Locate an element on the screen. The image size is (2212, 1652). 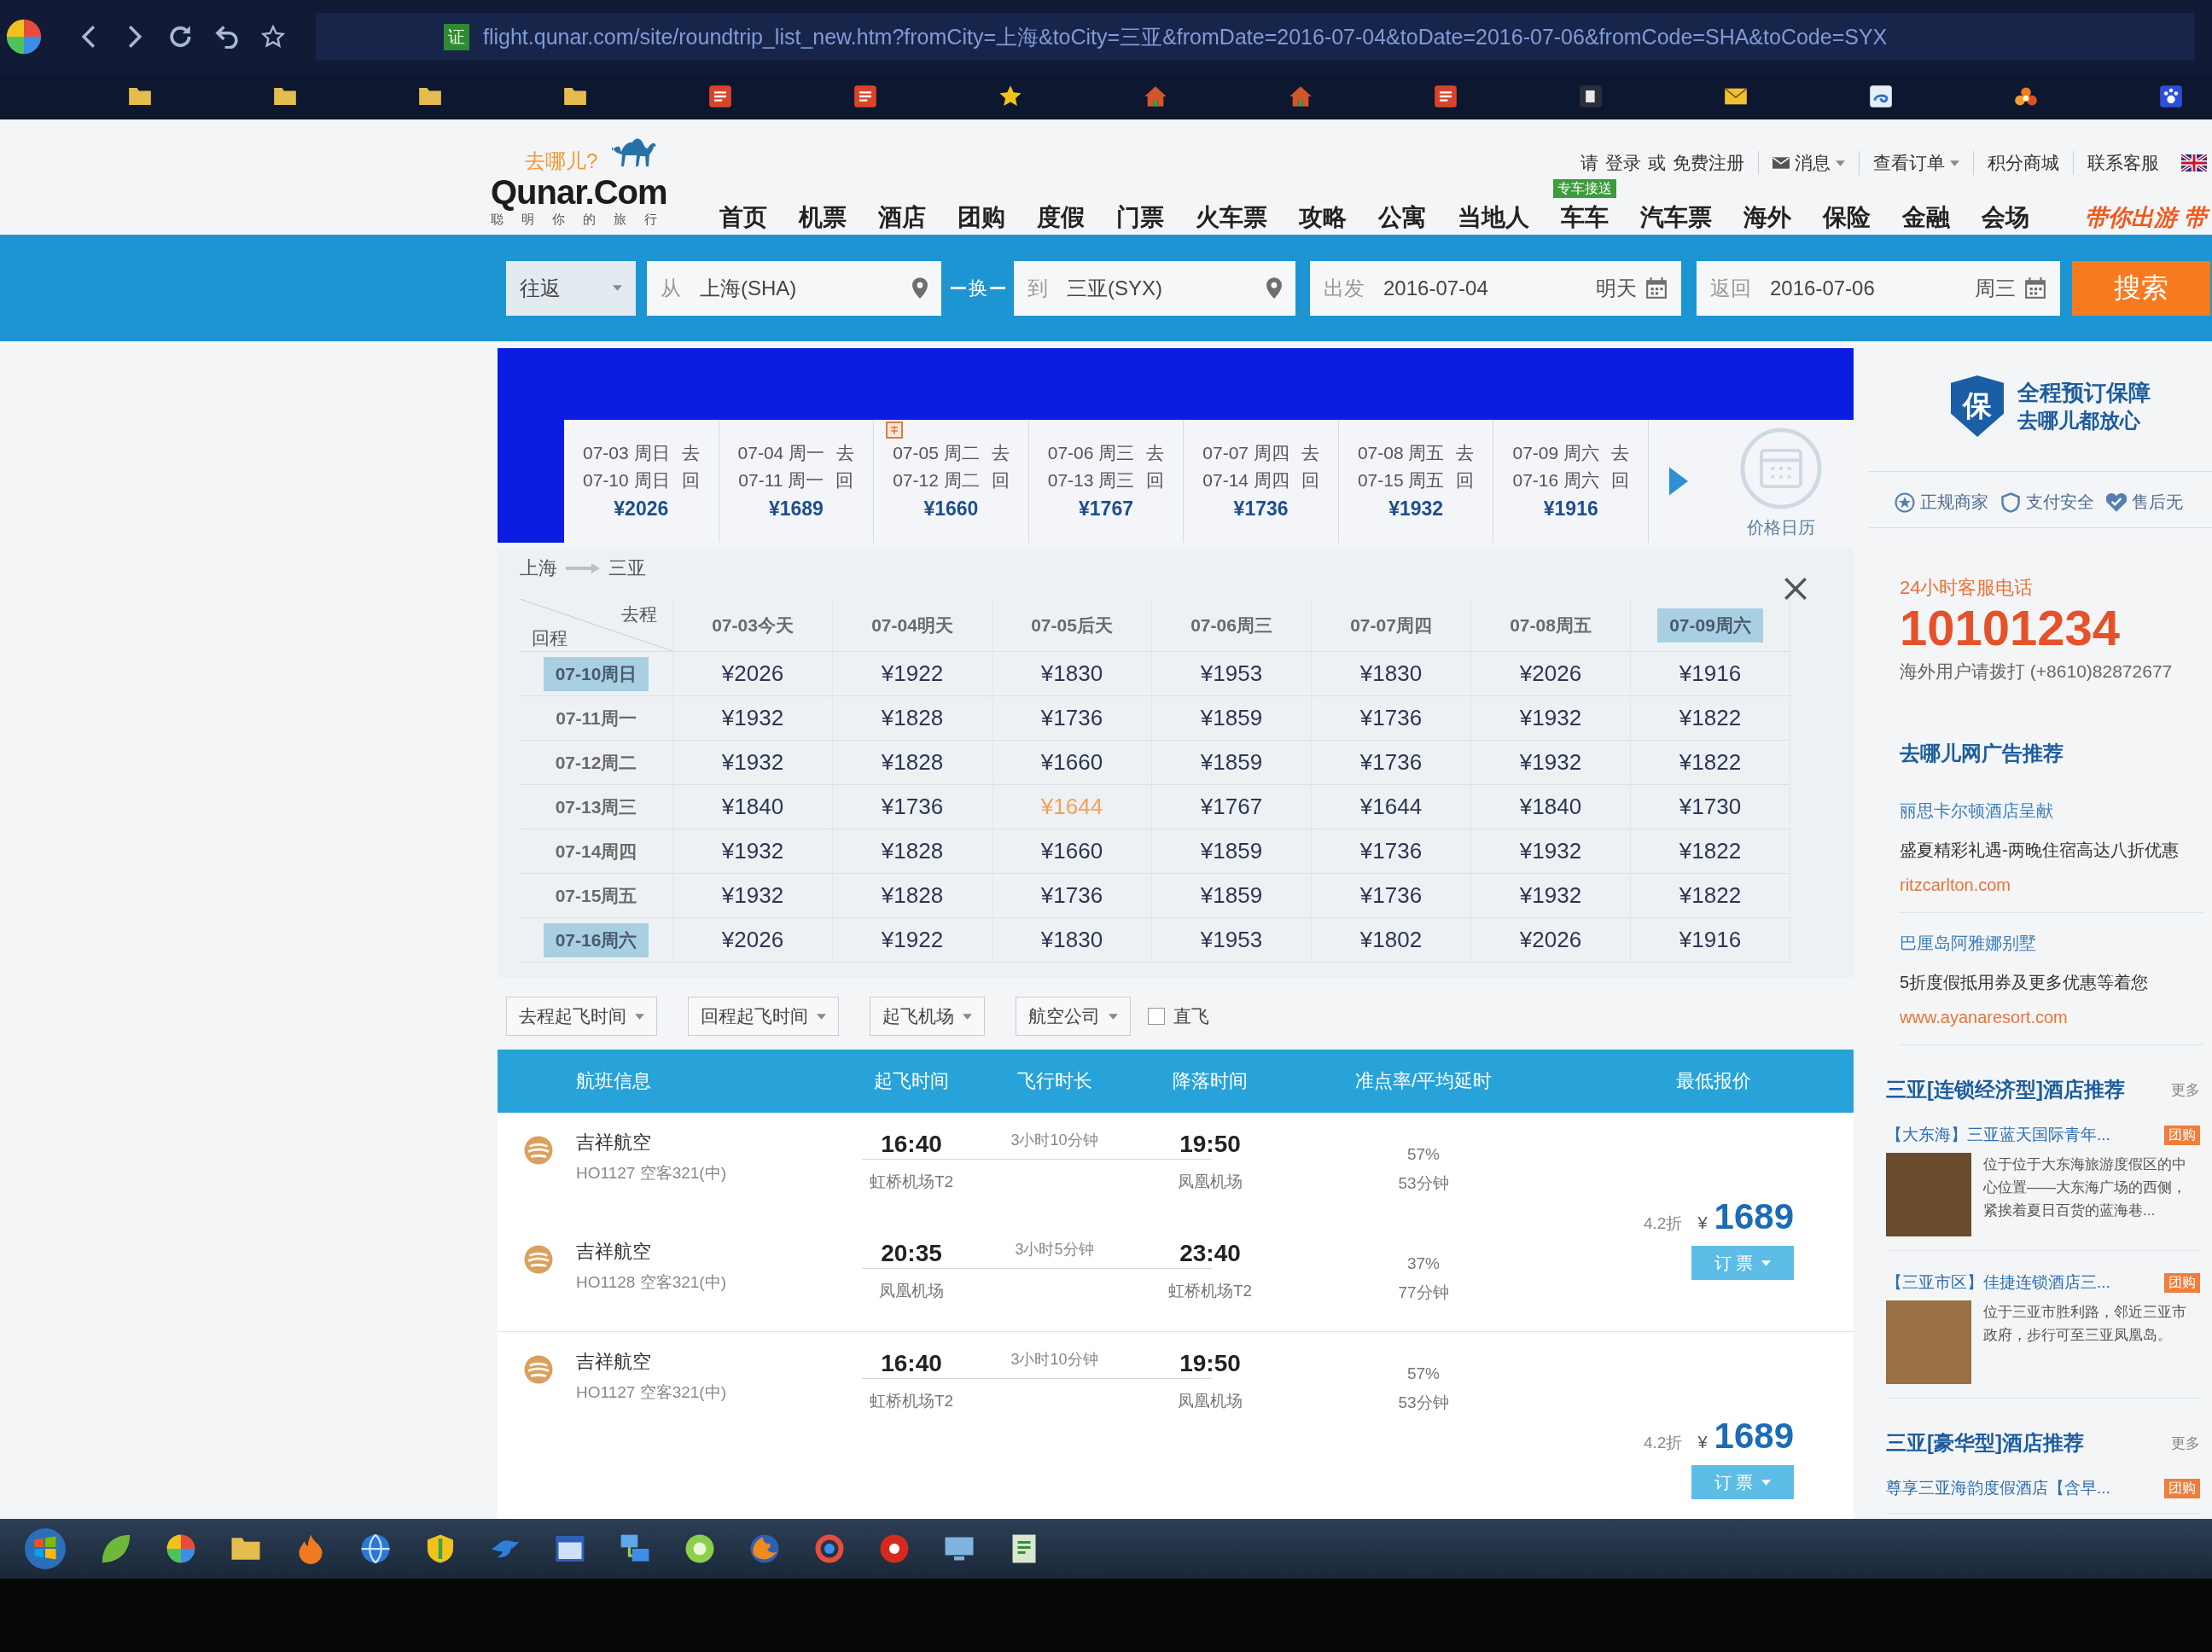
depart-date-header: 07-04明天 is located at coordinates (912, 625).